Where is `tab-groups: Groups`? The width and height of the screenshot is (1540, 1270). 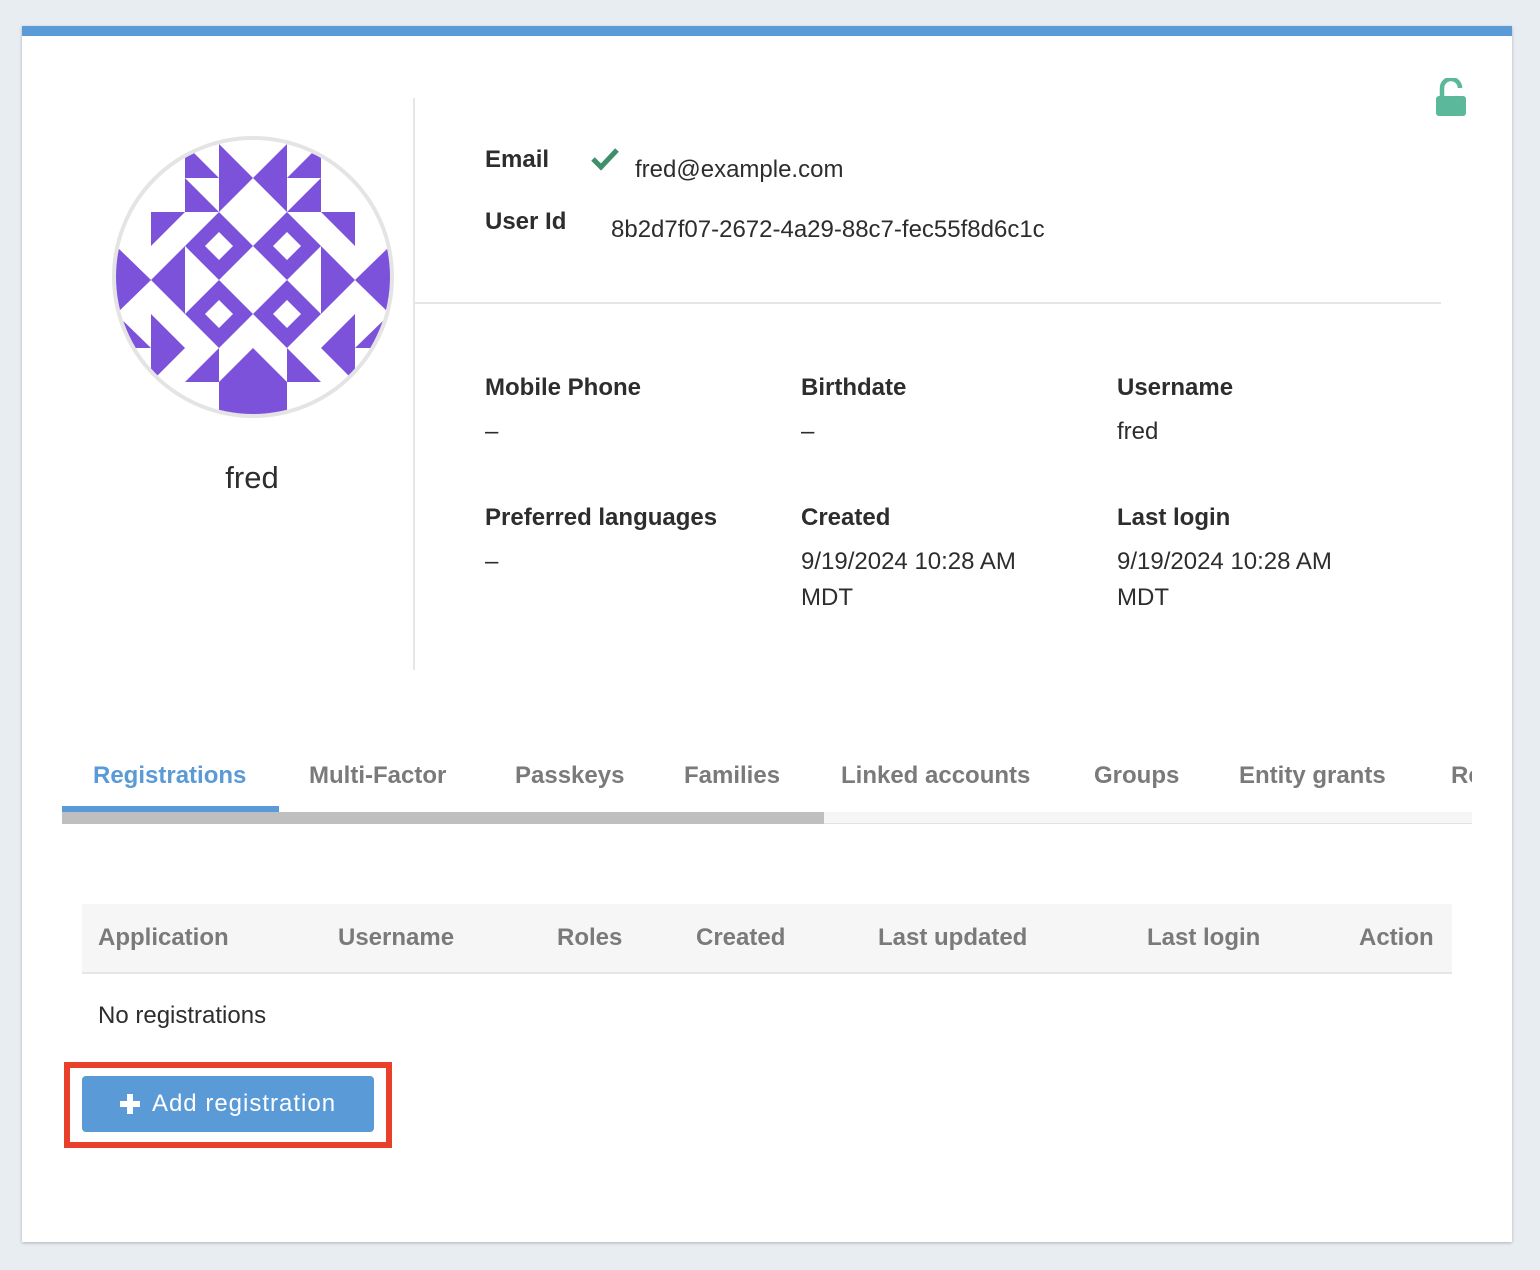 tab-groups: Groups is located at coordinates (1136, 776).